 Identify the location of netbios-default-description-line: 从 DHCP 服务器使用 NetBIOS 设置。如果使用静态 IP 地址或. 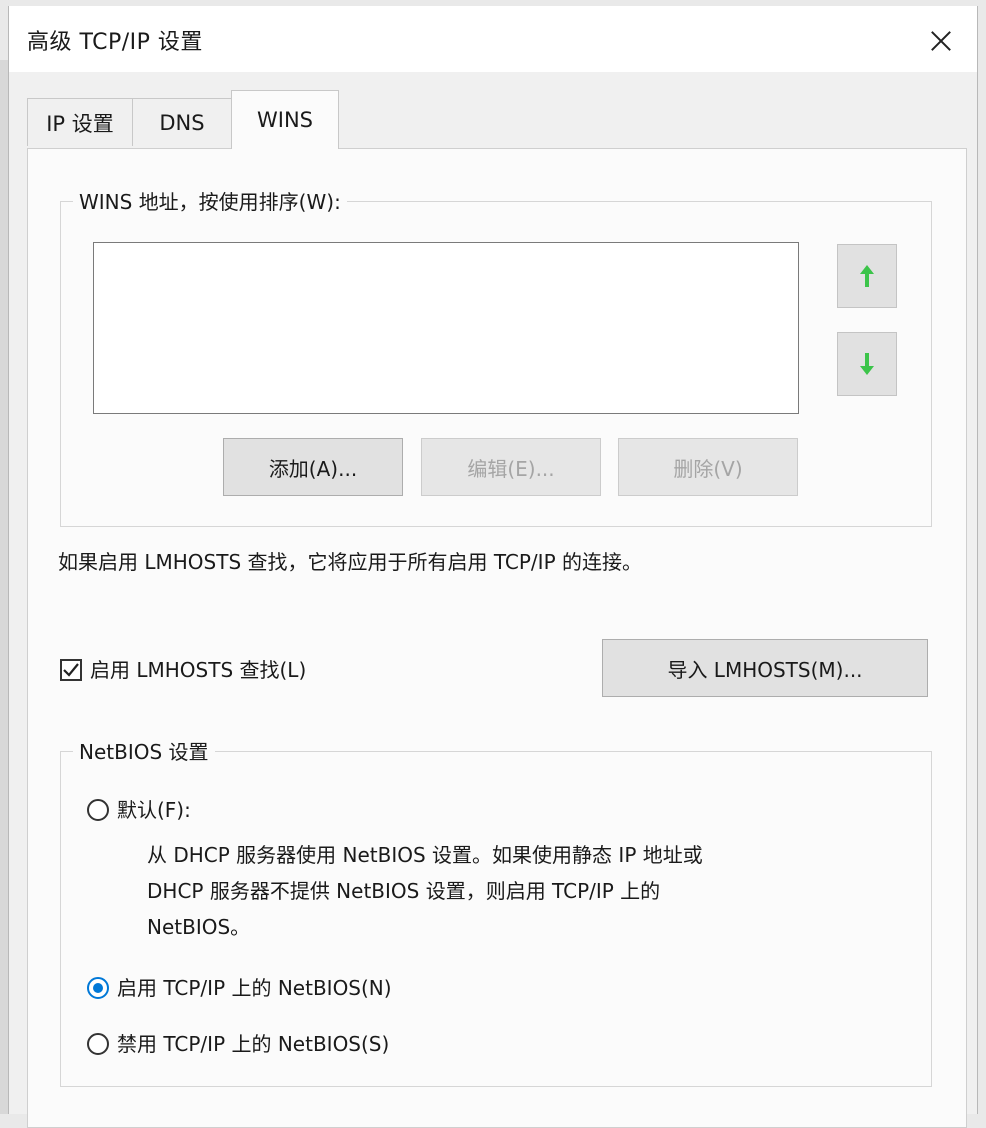
(425, 855).